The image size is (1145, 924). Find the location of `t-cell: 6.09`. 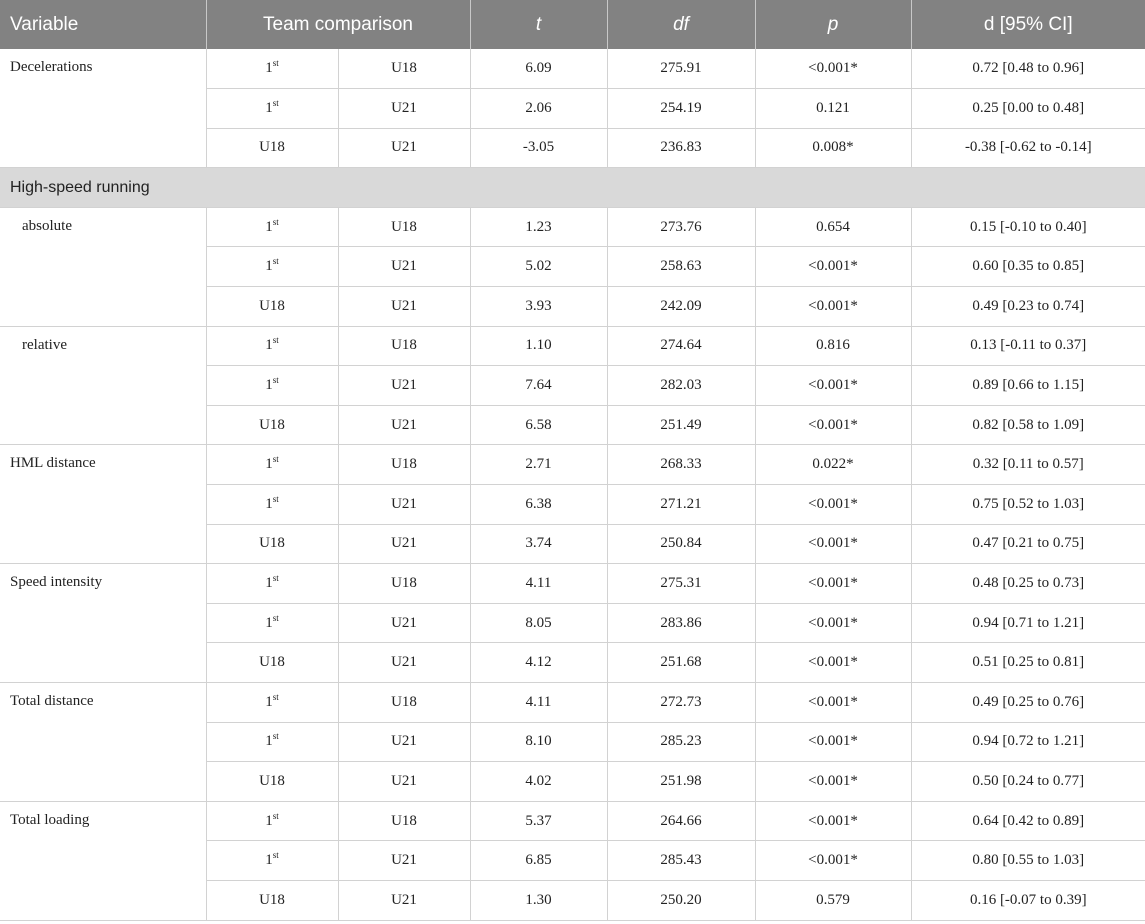

t-cell: 6.09 is located at coordinates (539, 69).